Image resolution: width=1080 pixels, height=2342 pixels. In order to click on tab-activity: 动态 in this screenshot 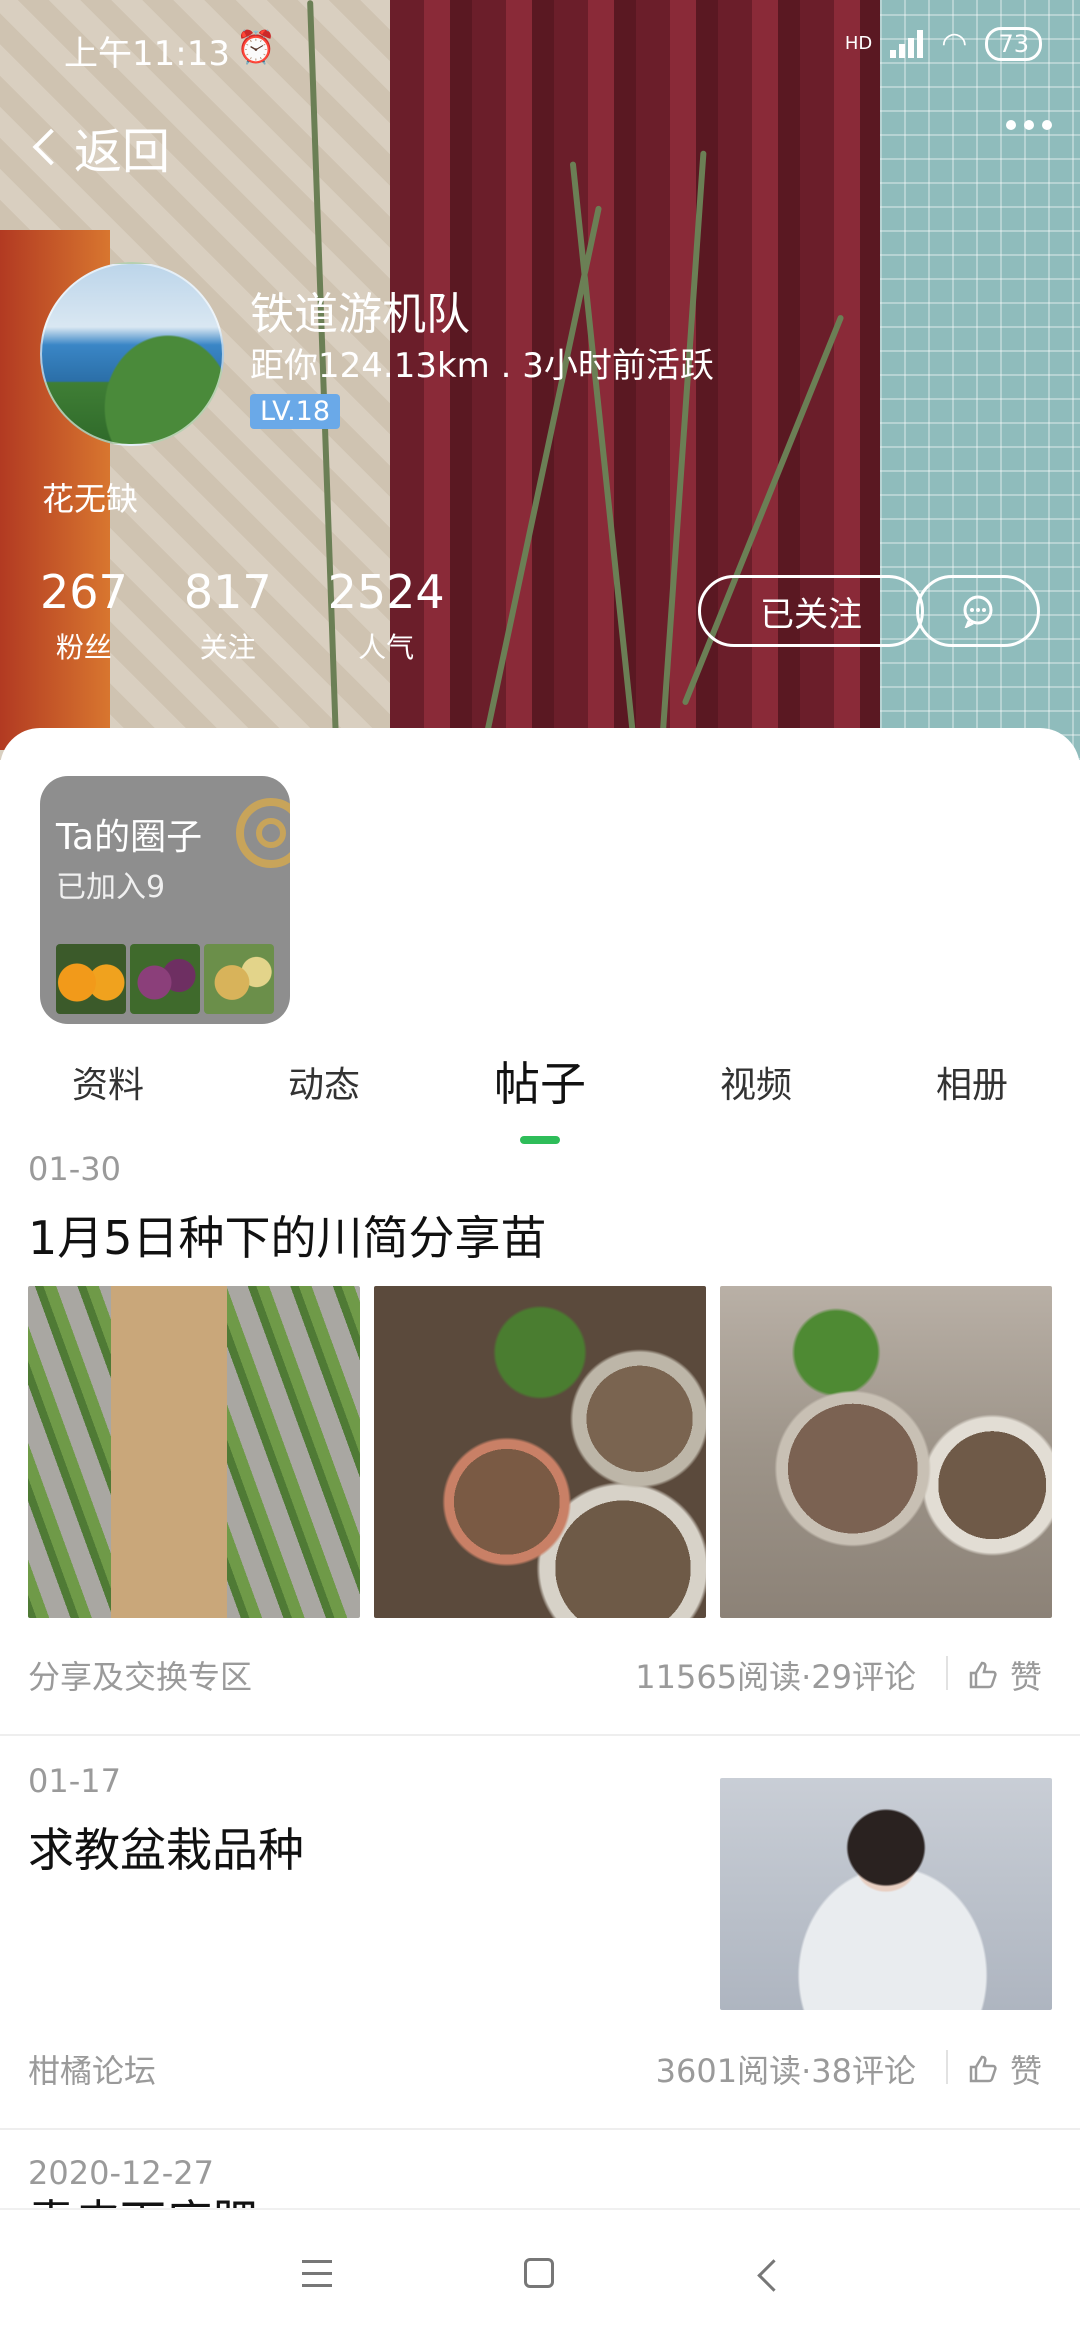, I will do `click(324, 1082)`.